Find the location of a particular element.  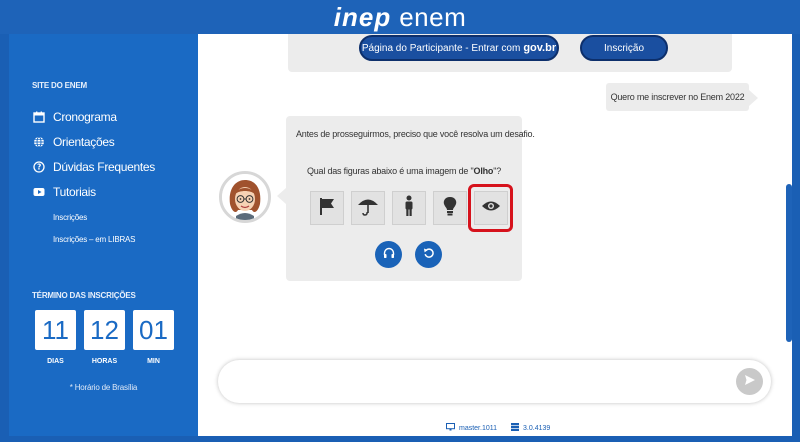

person-icon is located at coordinates (409, 208).